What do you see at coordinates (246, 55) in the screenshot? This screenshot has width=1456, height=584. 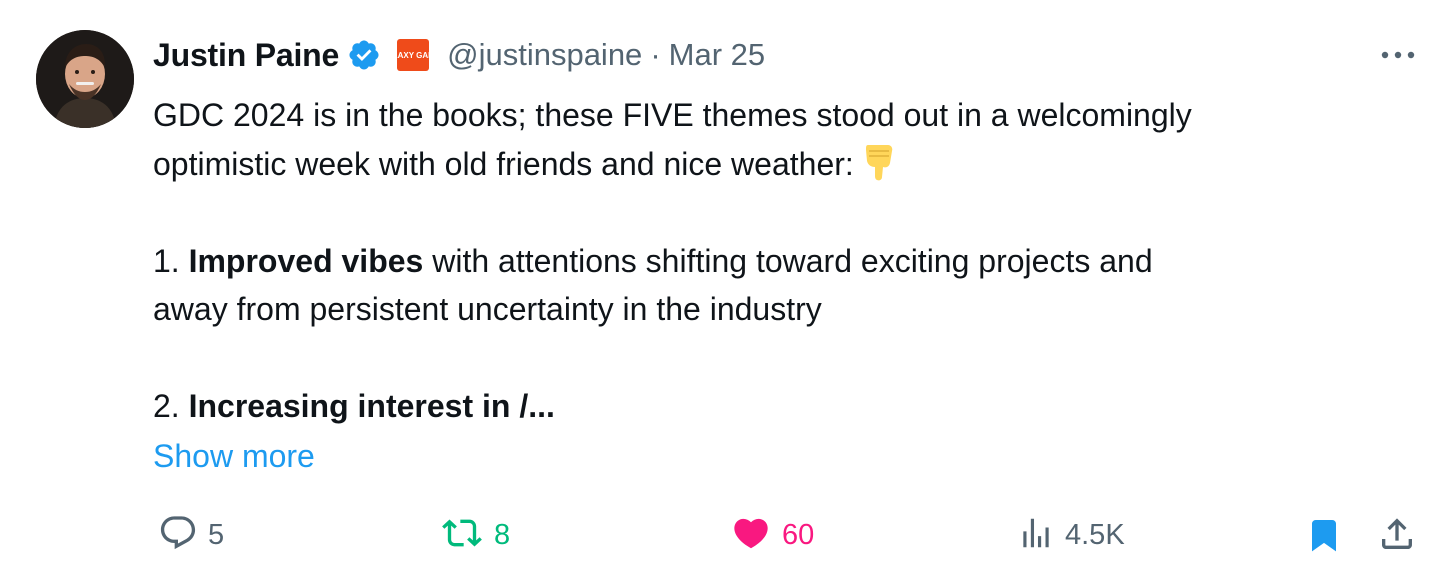 I see `author-name: Justin Paine` at bounding box center [246, 55].